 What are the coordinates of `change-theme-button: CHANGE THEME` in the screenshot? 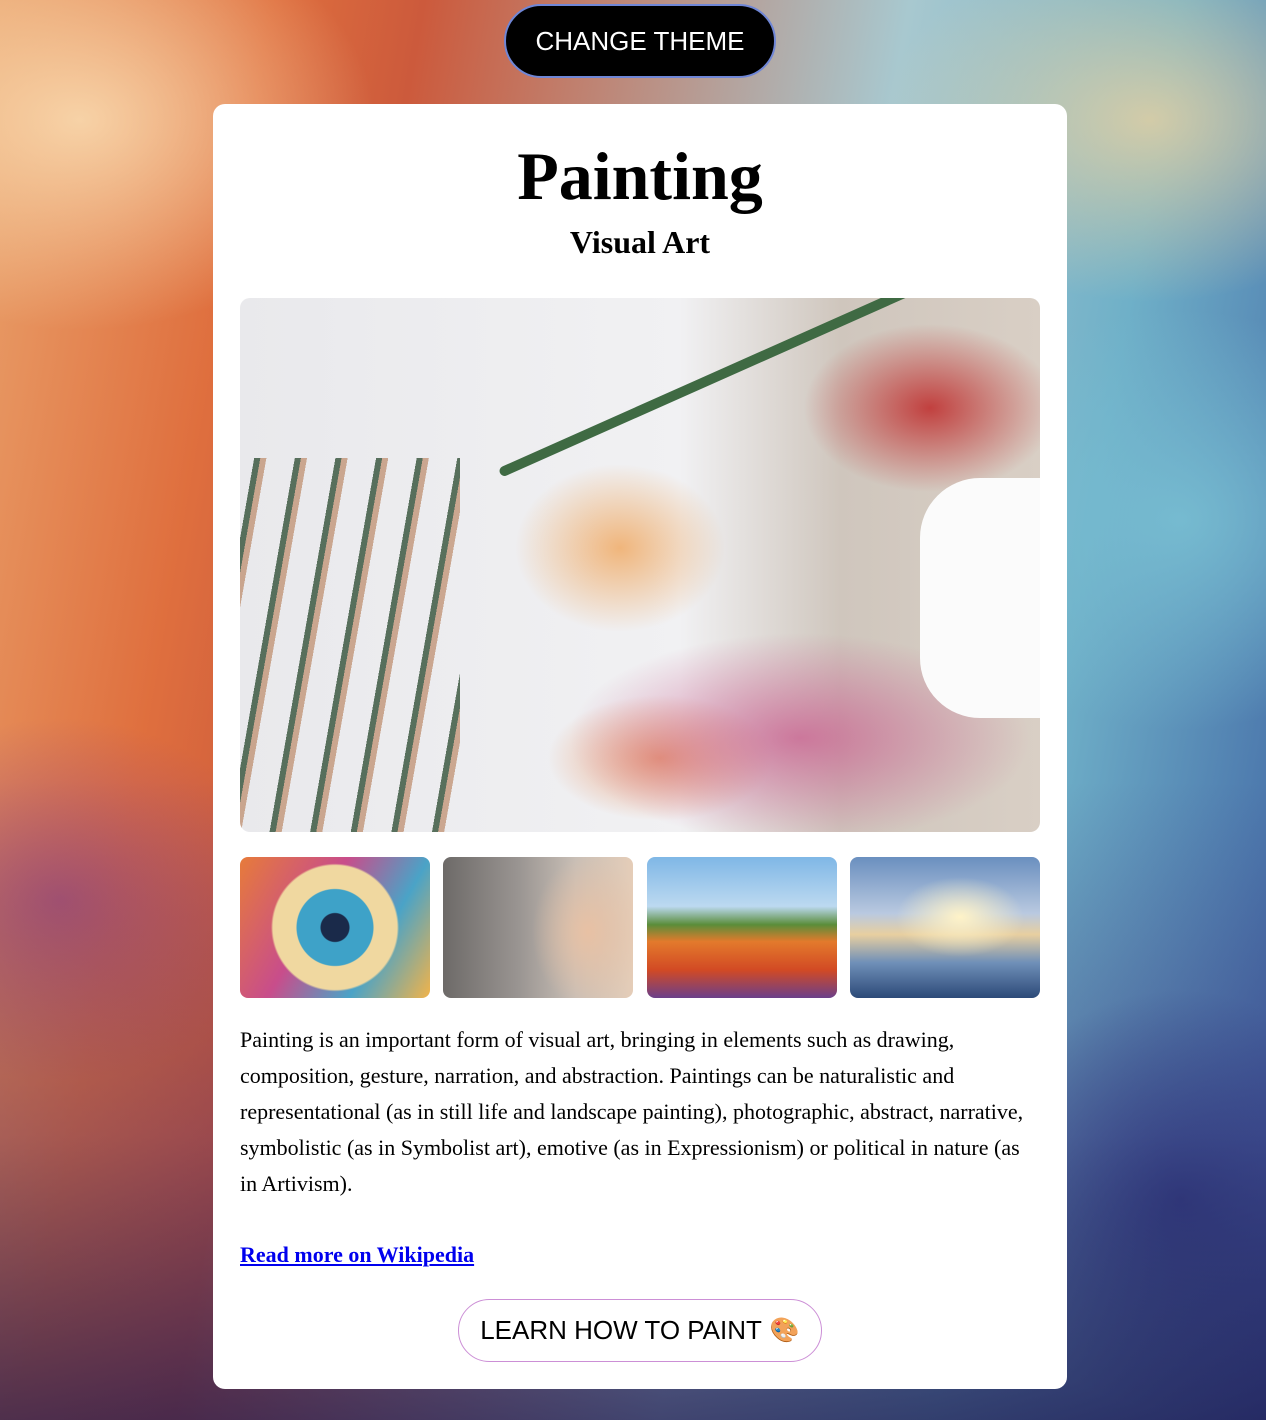 It's located at (640, 41).